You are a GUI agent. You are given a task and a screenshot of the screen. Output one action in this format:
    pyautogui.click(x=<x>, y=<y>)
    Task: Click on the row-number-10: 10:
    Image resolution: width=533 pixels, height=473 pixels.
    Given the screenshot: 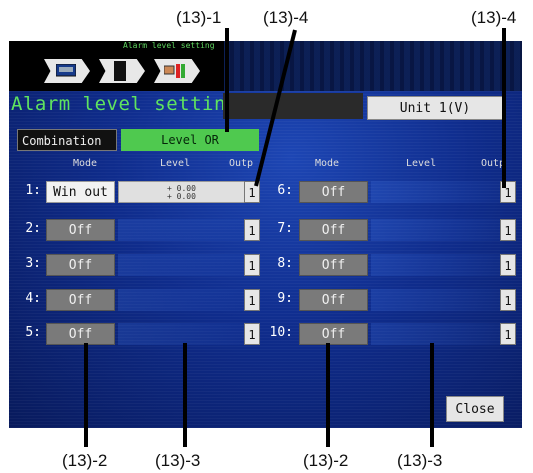 What is the action you would take?
    pyautogui.click(x=281, y=332)
    